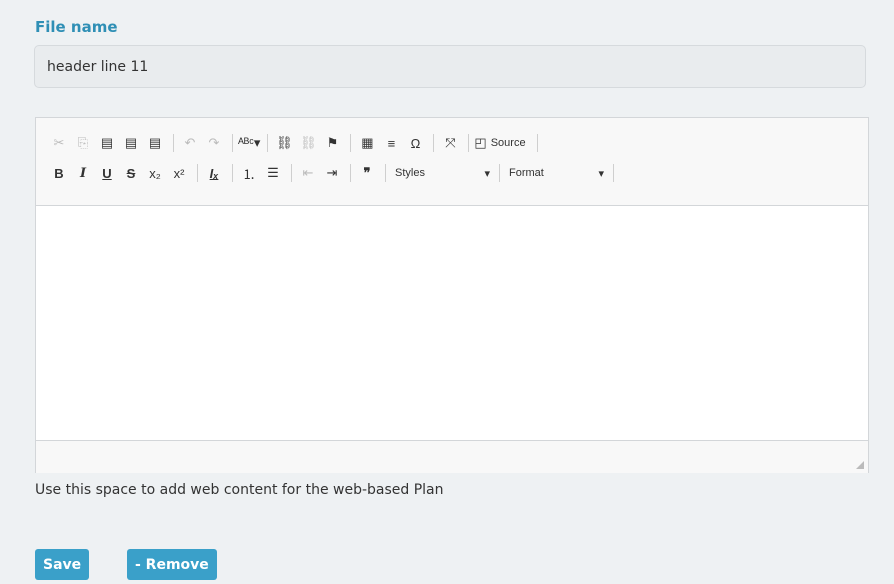 The image size is (894, 584). Describe the element at coordinates (249, 173) in the screenshot. I see `numbered-list-icon: ⒈` at that location.